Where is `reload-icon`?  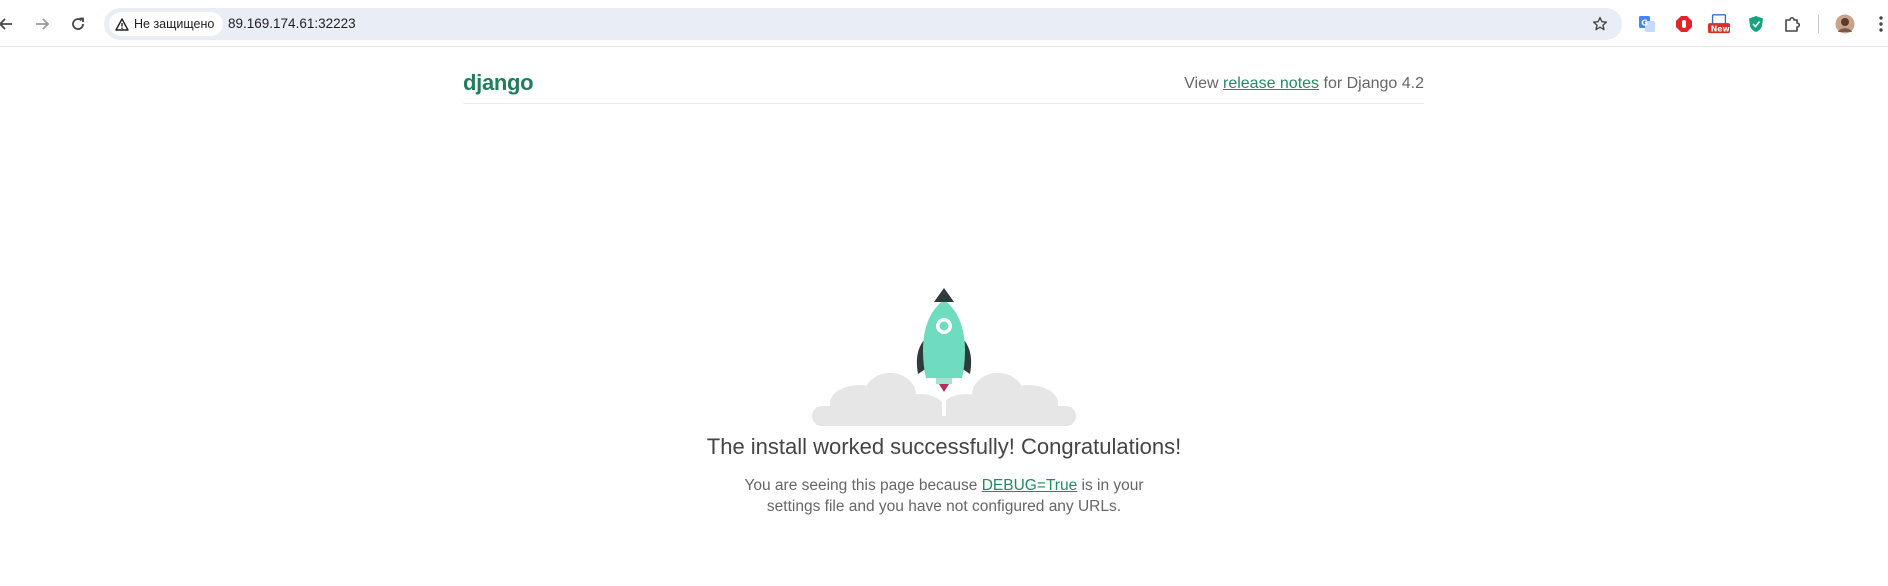 reload-icon is located at coordinates (78, 23).